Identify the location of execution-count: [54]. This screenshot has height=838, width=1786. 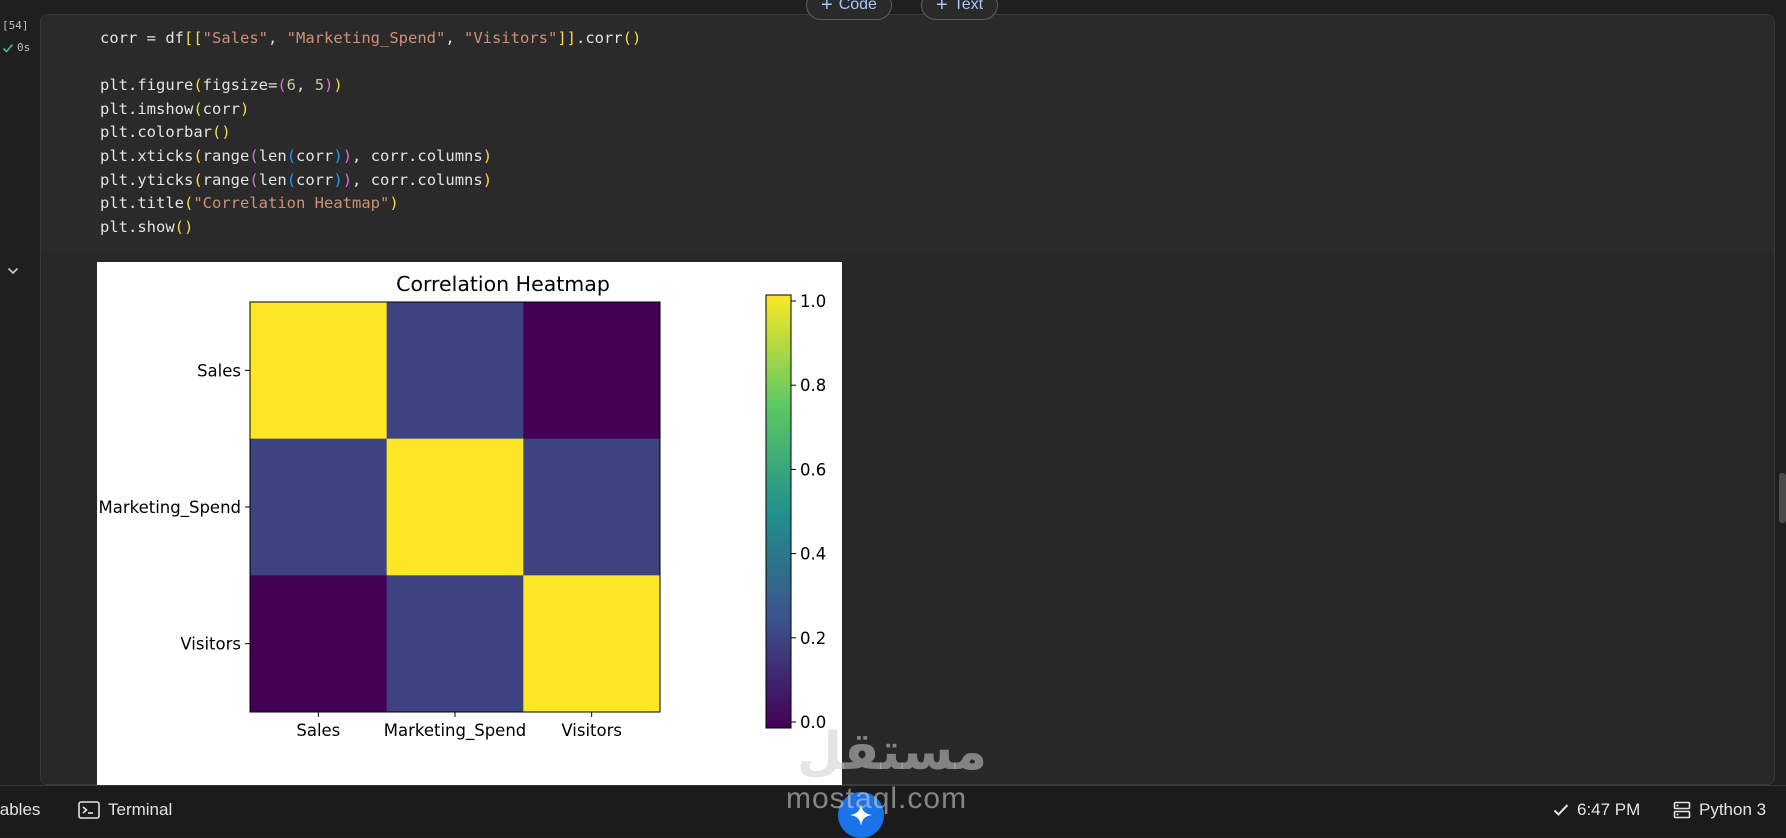
(15, 25).